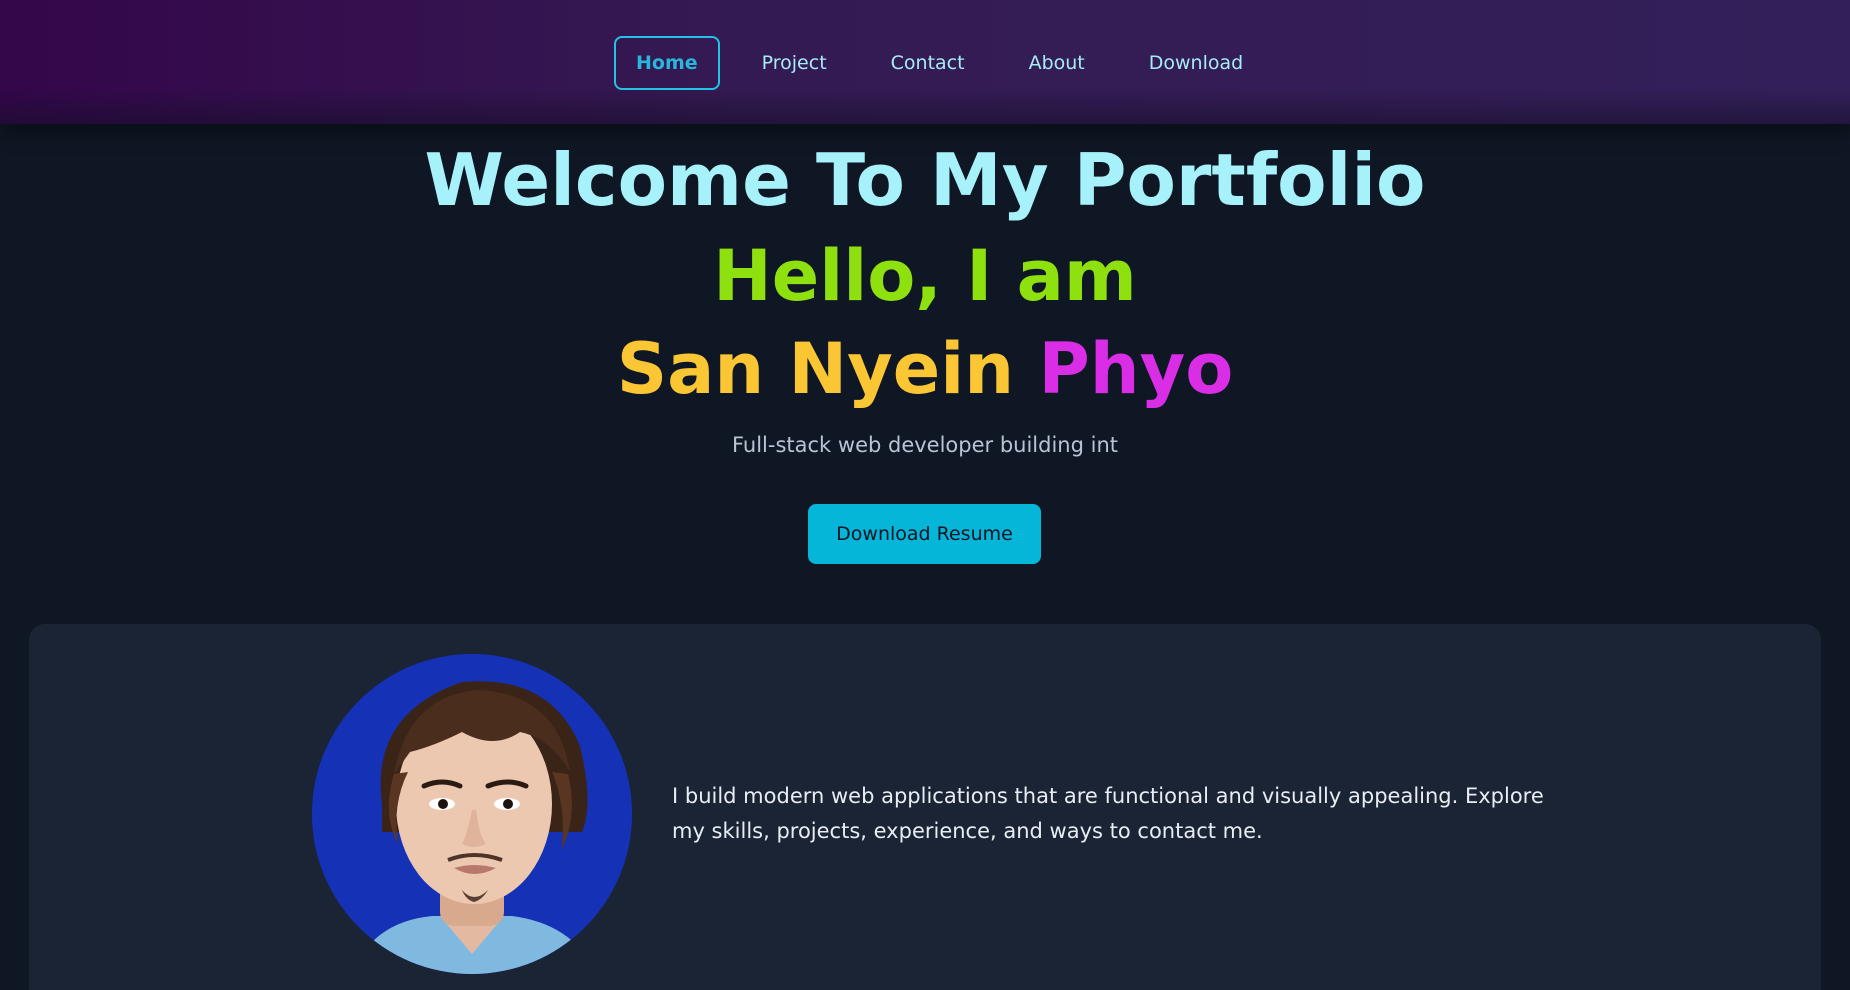 This screenshot has height=990, width=1850. Describe the element at coordinates (925, 180) in the screenshot. I see `page-title: Welcome To My Portfolio` at that location.